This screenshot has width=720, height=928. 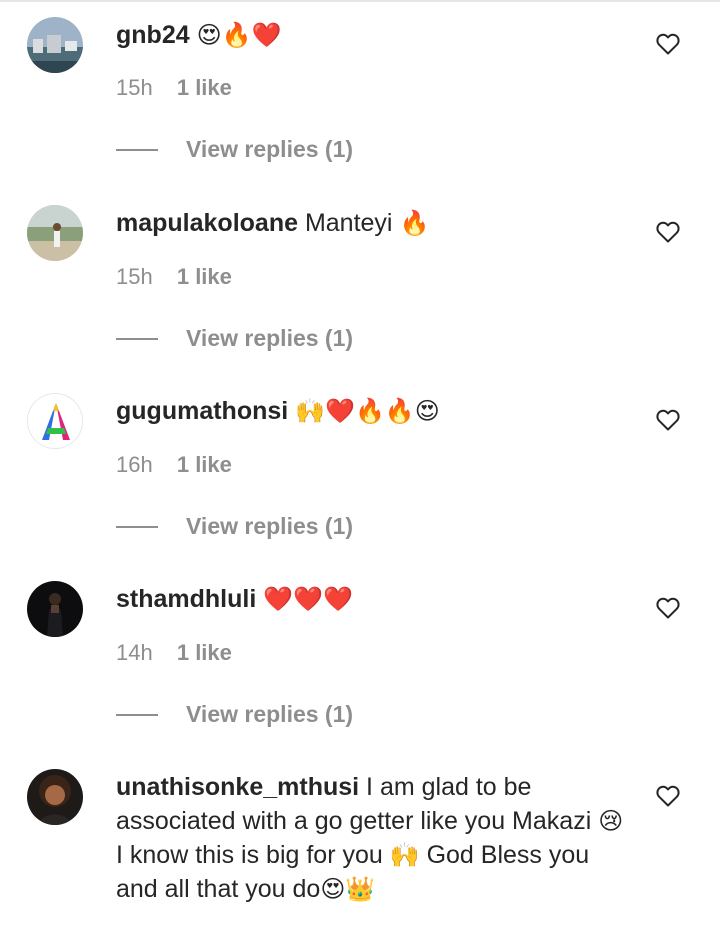 What do you see at coordinates (153, 35) in the screenshot?
I see `comment-username: gnb24` at bounding box center [153, 35].